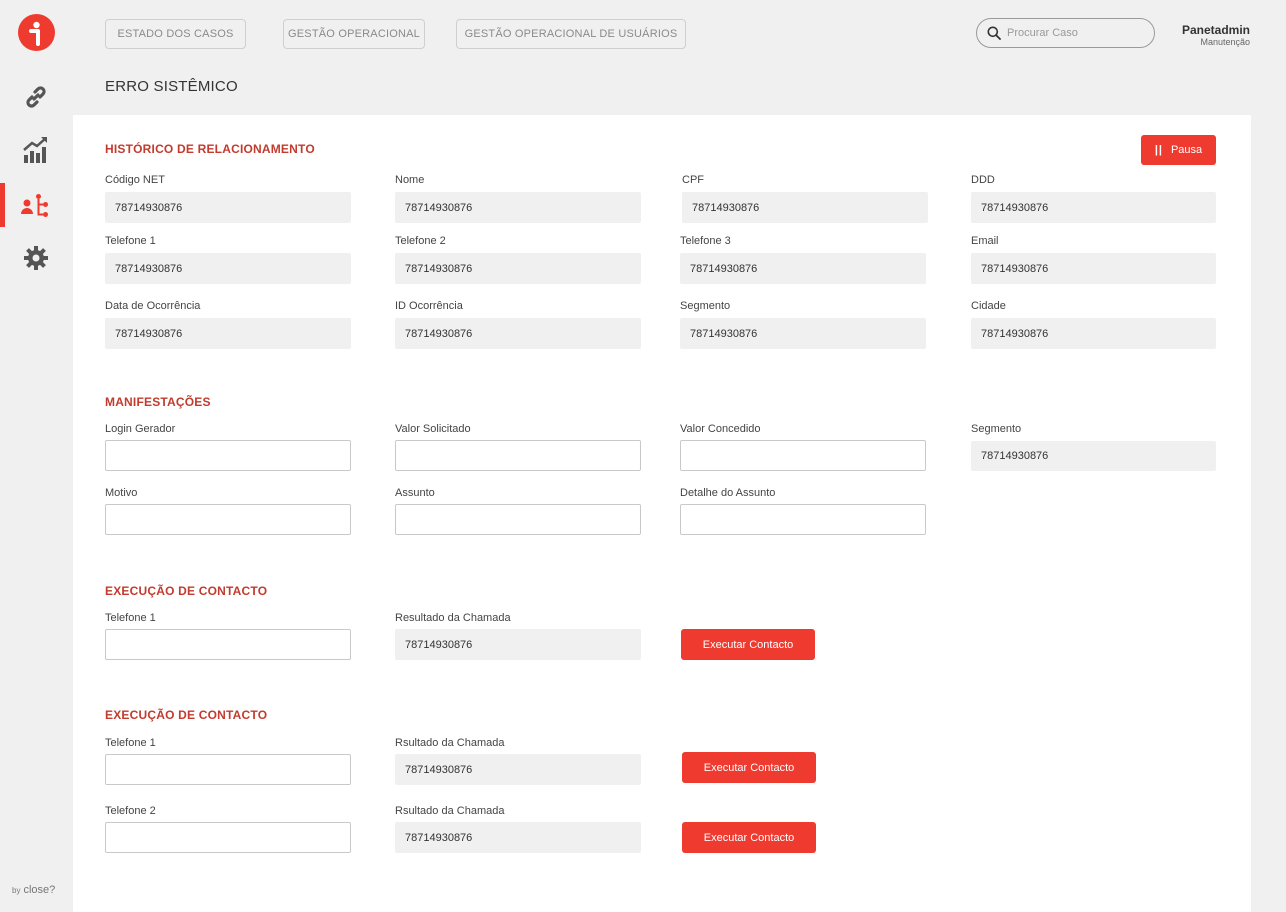 The image size is (1286, 912). I want to click on brand-footer: by close?, so click(33, 890).